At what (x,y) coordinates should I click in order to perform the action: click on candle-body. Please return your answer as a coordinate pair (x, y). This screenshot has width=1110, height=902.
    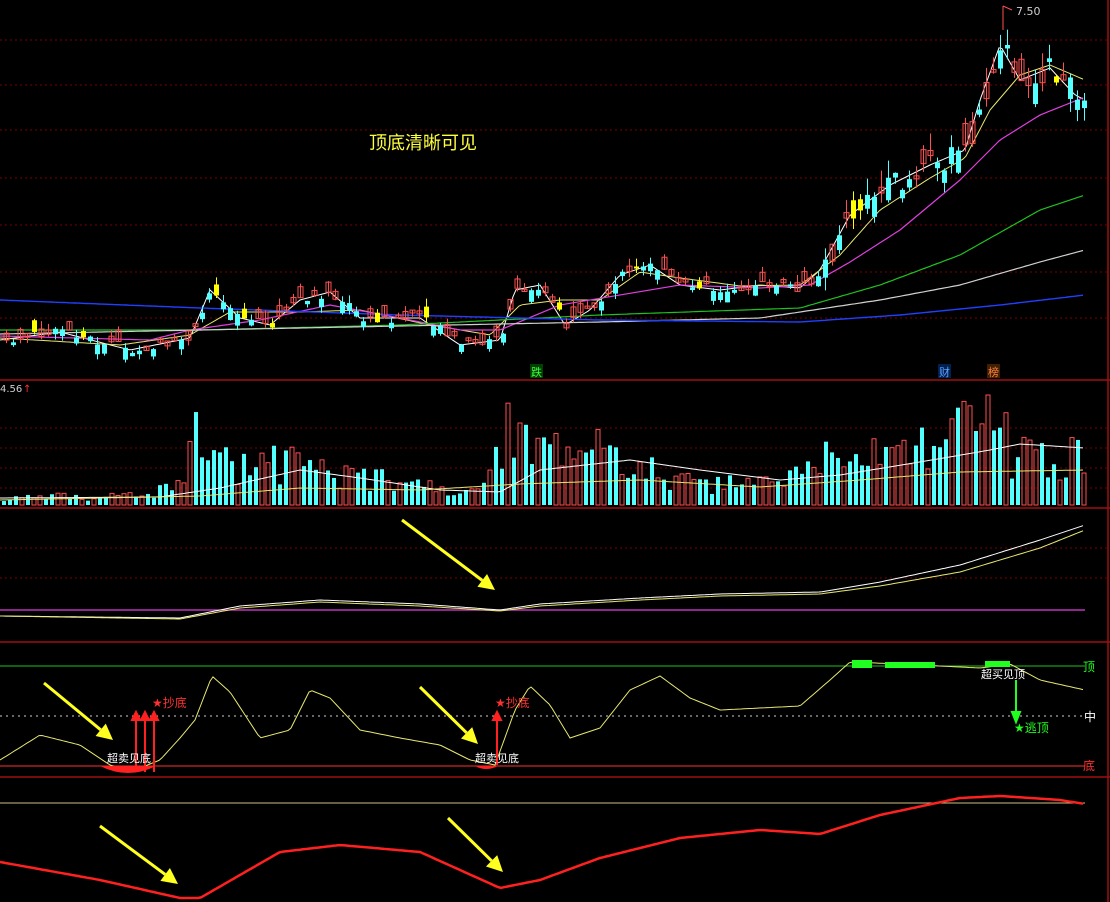
    Looking at the image, I should click on (601, 306).